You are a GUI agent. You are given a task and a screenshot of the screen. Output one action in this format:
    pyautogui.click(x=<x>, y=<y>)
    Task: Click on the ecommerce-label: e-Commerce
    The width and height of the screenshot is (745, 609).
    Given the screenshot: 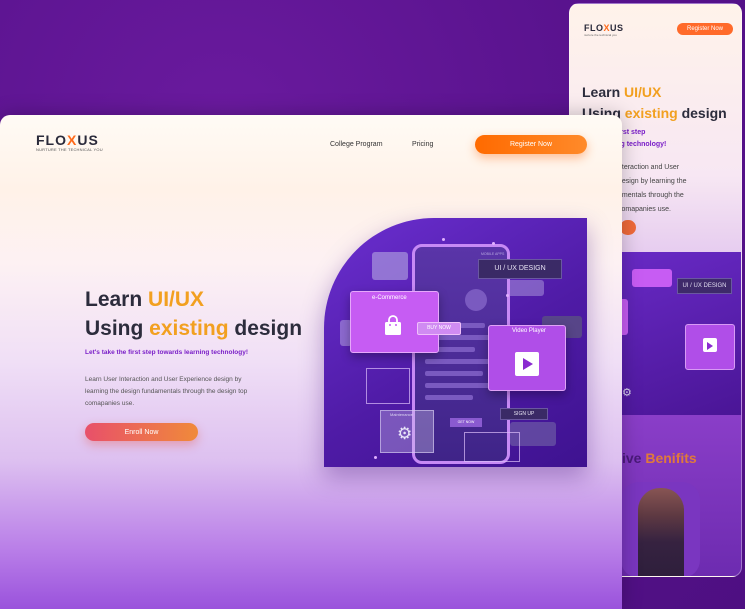 What is the action you would take?
    pyautogui.click(x=389, y=298)
    